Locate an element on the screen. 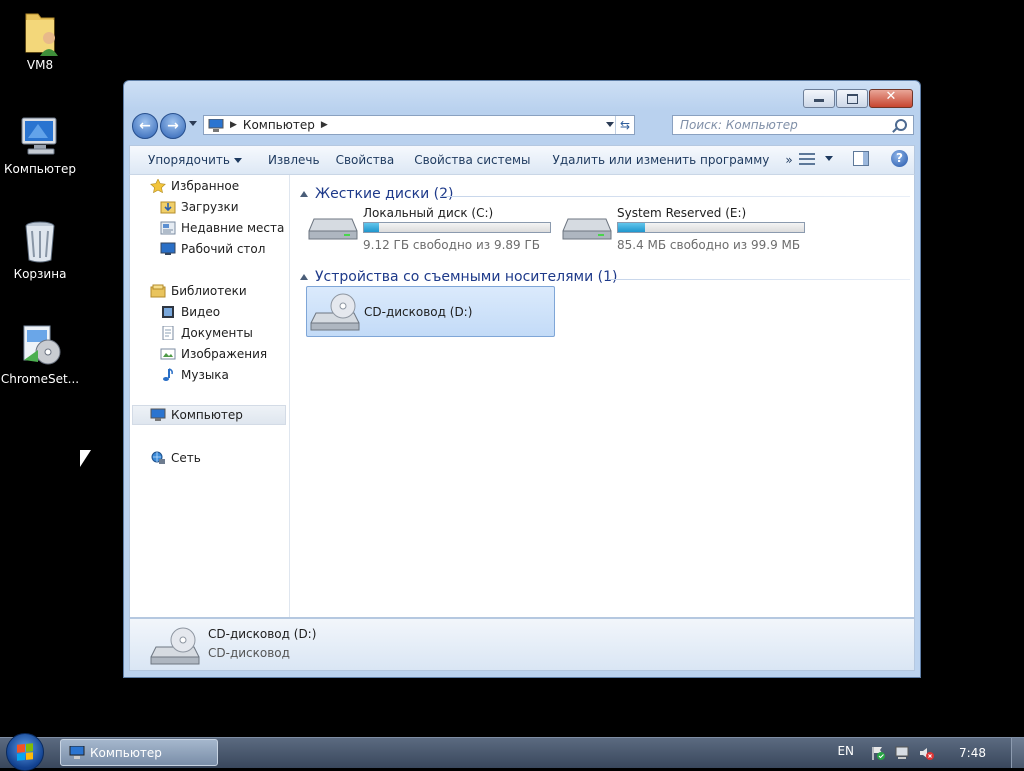 This screenshot has width=1024, height=771. forward-button: → is located at coordinates (173, 126).